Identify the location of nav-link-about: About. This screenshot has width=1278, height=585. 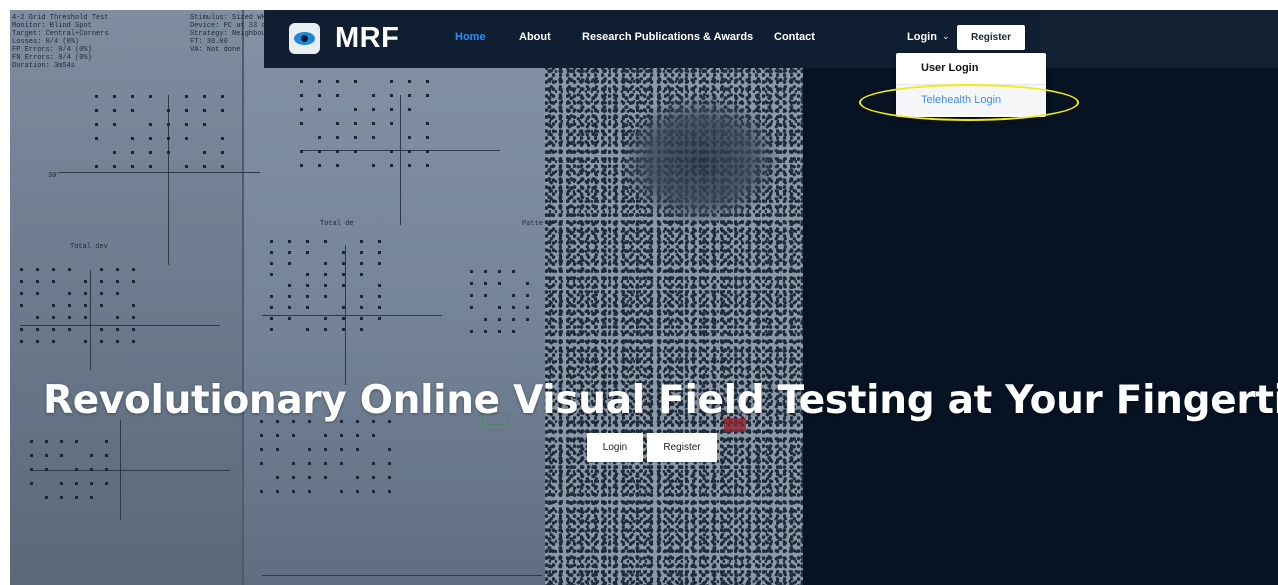
(535, 37).